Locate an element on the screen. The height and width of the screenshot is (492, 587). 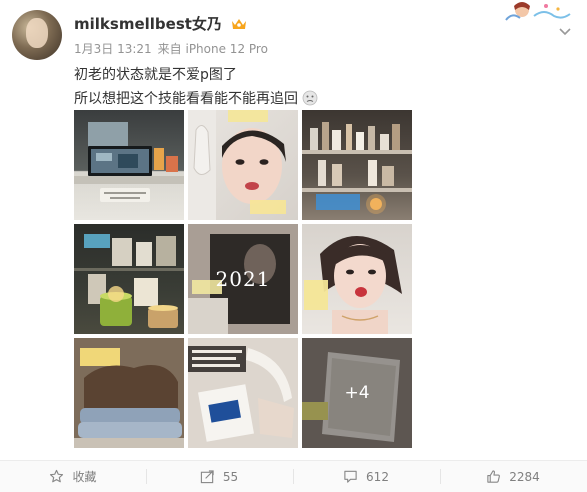
like-button: 2284 is located at coordinates (513, 476).